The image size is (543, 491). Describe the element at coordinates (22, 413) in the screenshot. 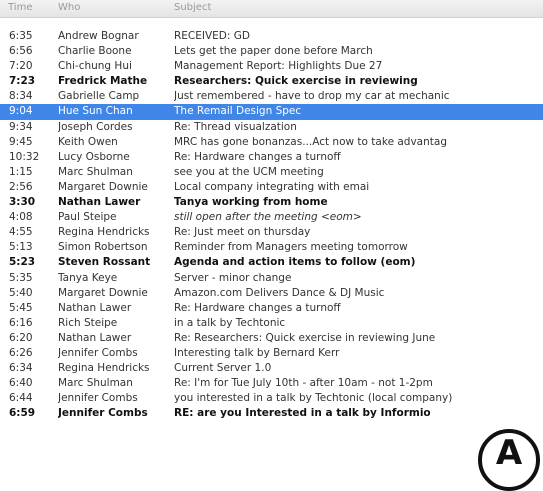

I see `message-time: 6:59` at that location.